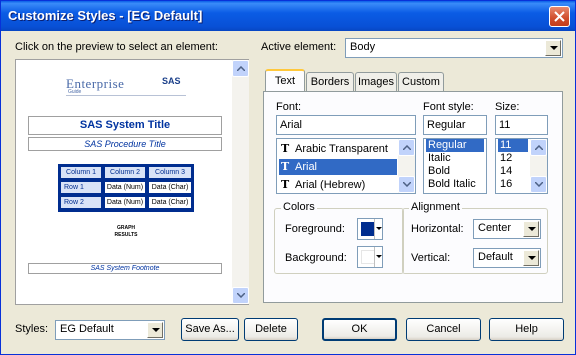  Describe the element at coordinates (513, 145) in the screenshot. I see `list-item: 11` at that location.